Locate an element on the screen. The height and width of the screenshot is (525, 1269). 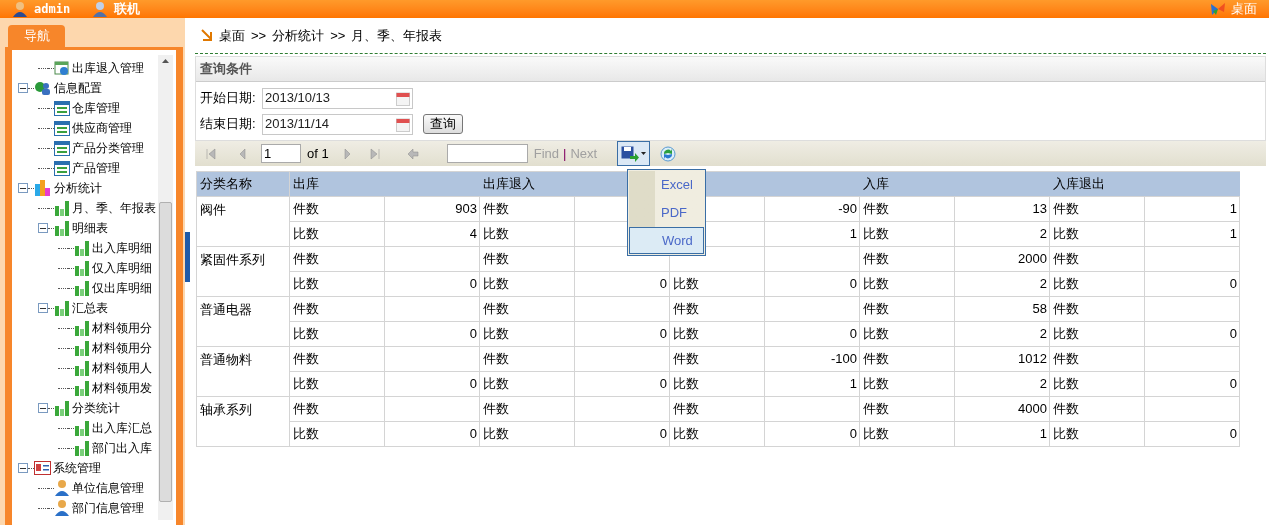
find-field is located at coordinates (487, 153).